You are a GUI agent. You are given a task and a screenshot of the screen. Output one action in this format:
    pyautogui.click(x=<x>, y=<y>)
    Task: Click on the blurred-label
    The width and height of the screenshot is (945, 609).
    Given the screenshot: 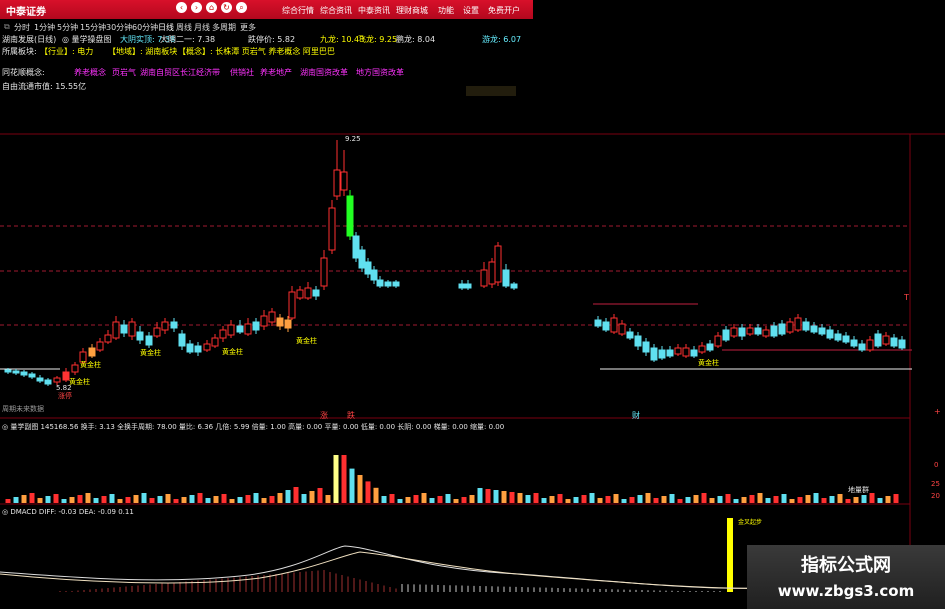 What is the action you would take?
    pyautogui.click(x=491, y=91)
    